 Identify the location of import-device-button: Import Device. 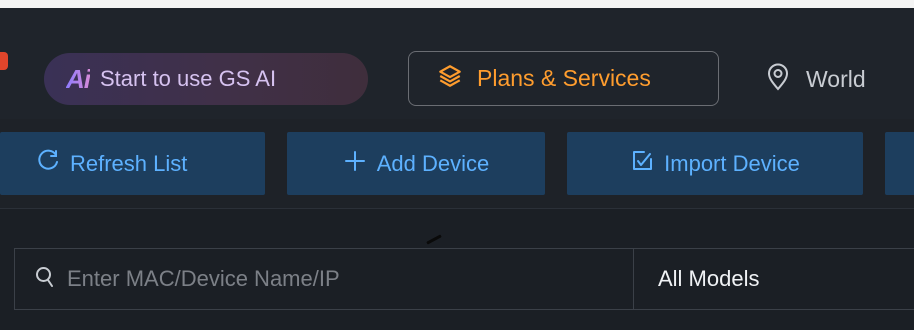
(715, 163).